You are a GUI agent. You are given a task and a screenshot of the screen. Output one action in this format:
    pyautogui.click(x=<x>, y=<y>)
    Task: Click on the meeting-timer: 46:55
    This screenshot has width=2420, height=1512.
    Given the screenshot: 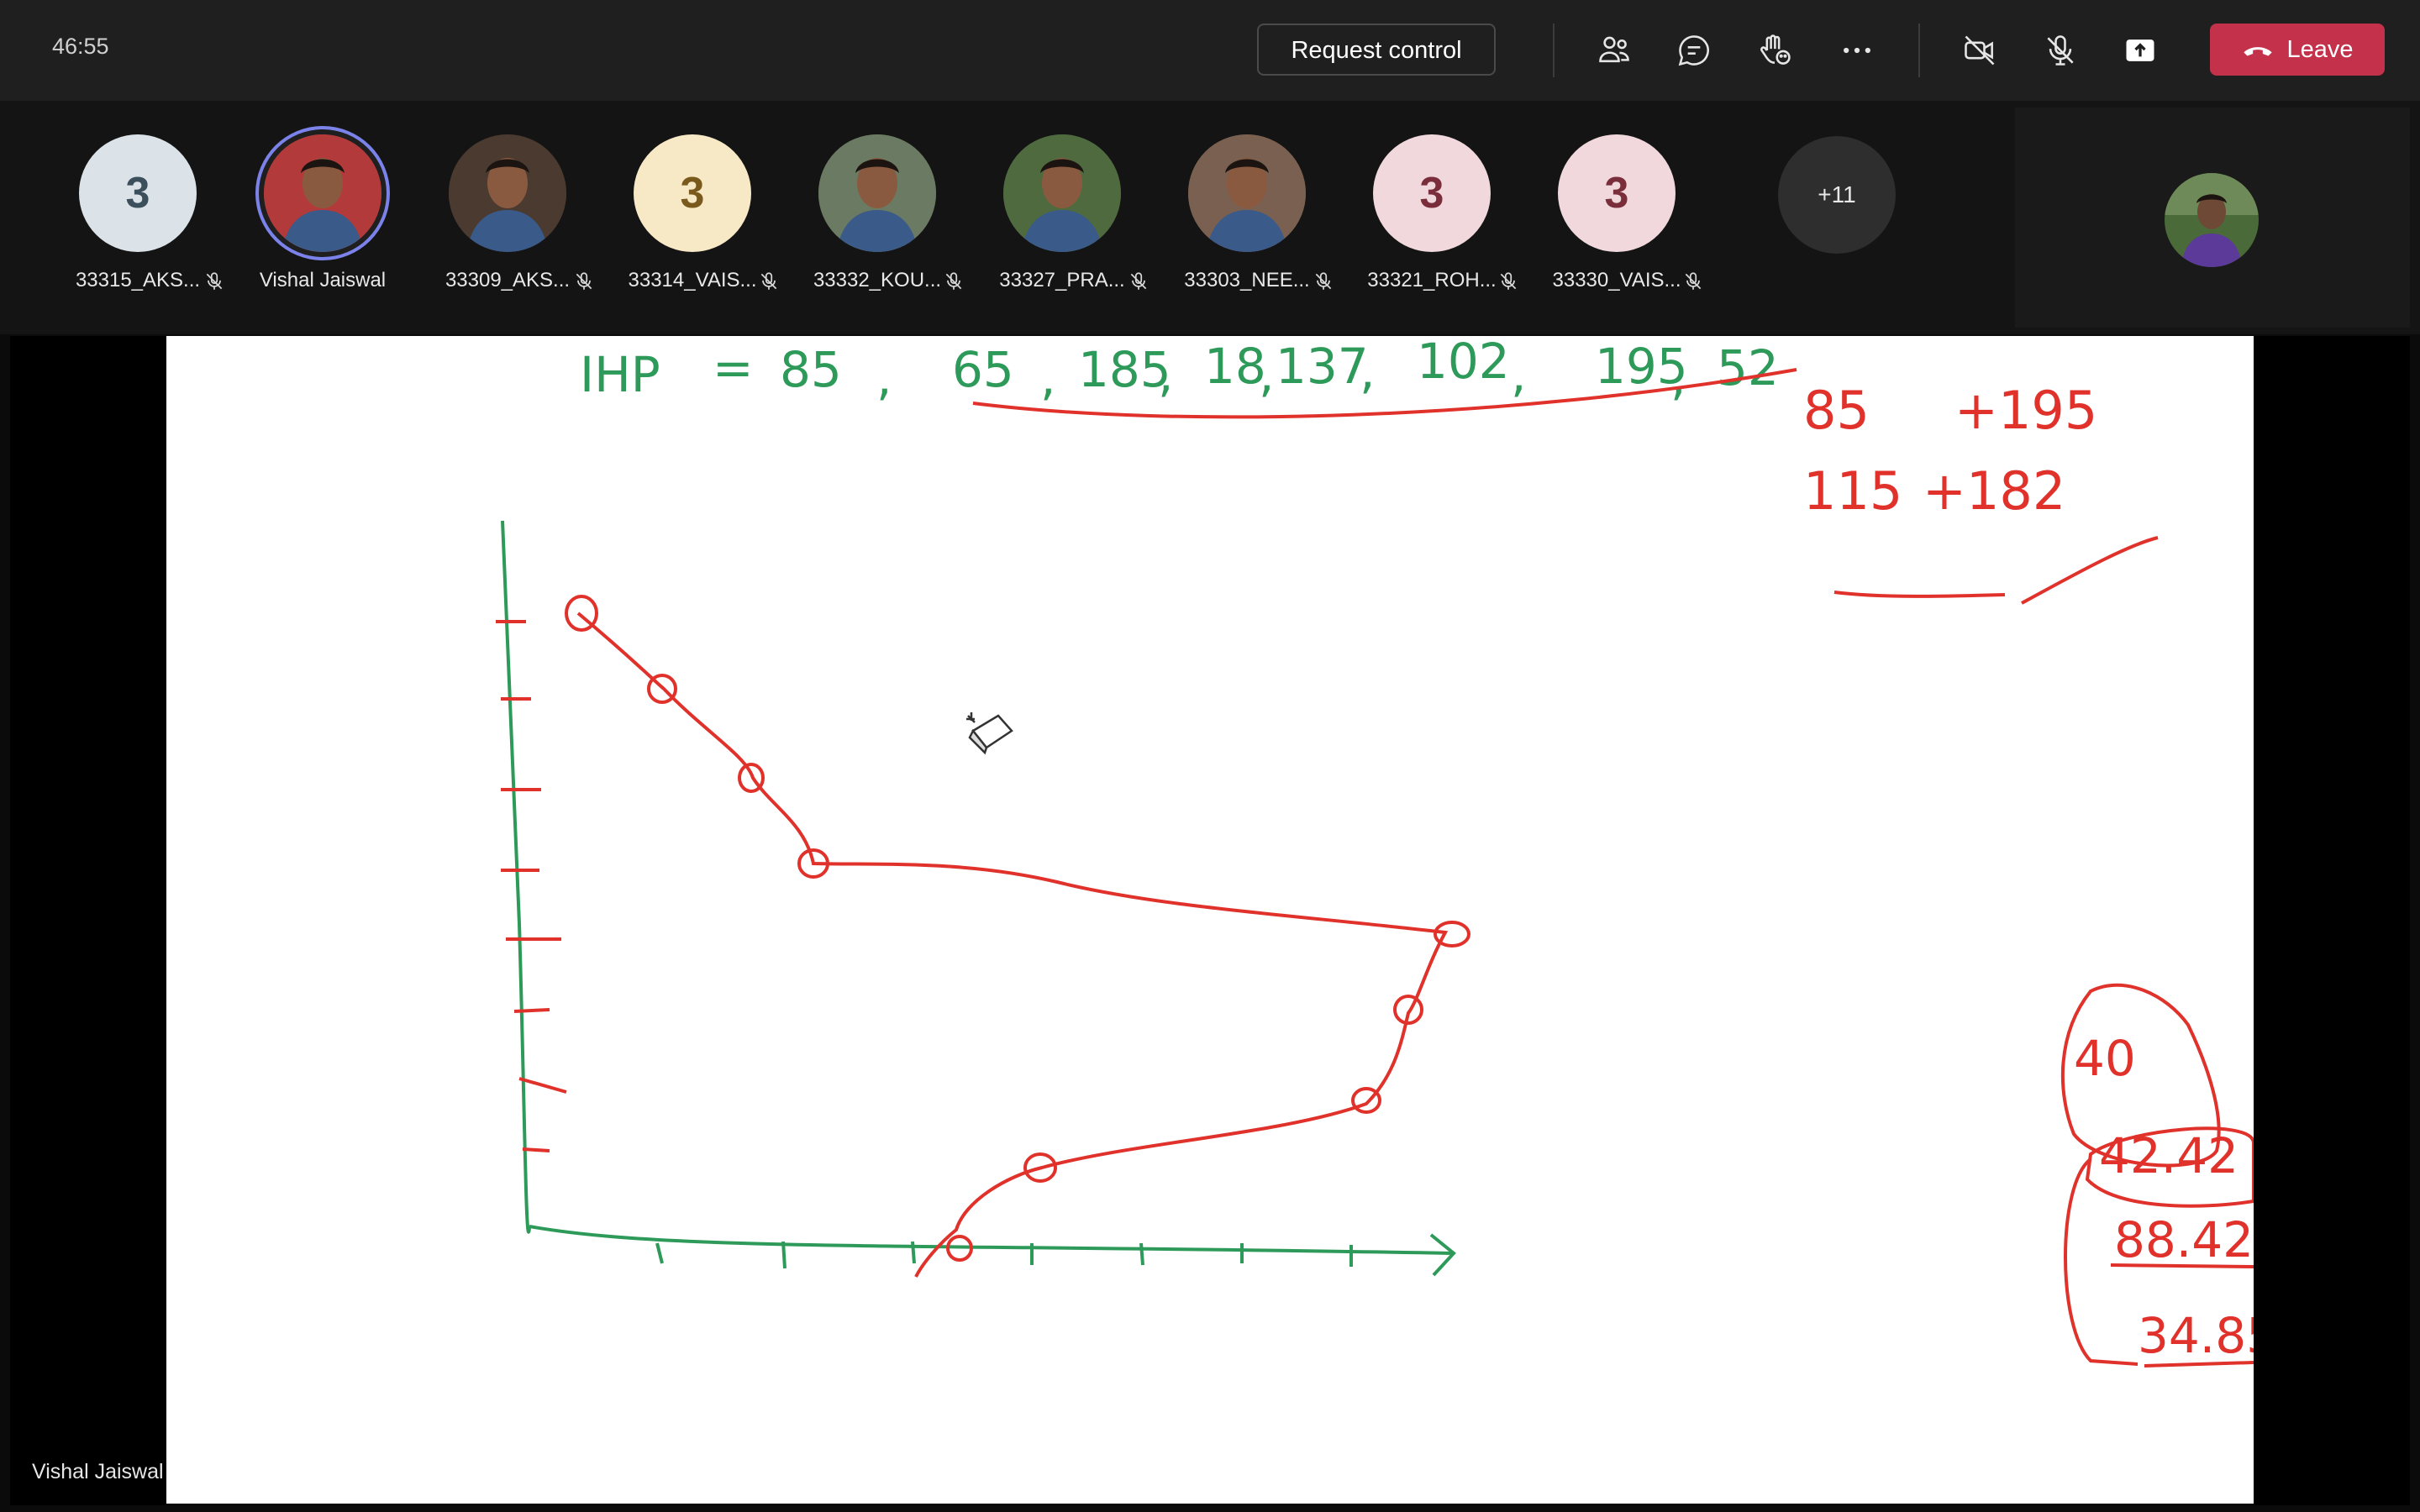 What is the action you would take?
    pyautogui.click(x=80, y=46)
    